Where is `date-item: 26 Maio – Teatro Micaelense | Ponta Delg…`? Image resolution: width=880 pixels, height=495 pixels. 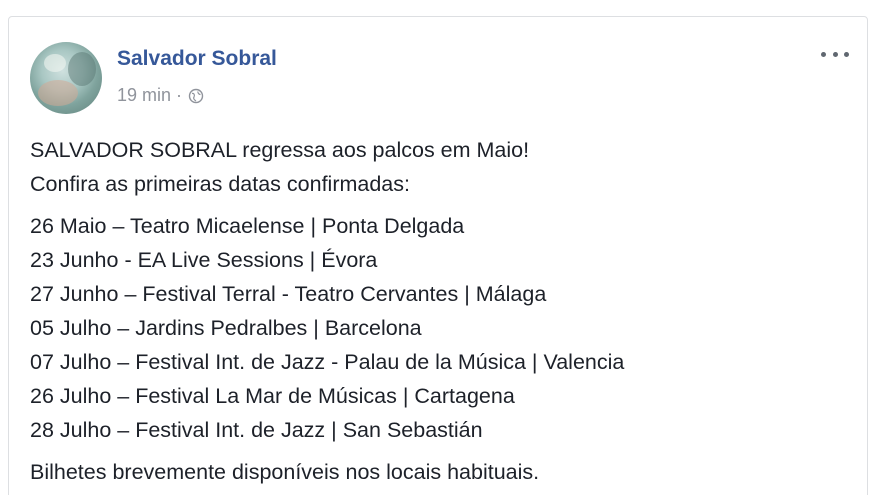
date-item: 26 Maio – Teatro Micaelense | Ponta Delg… is located at coordinates (247, 226).